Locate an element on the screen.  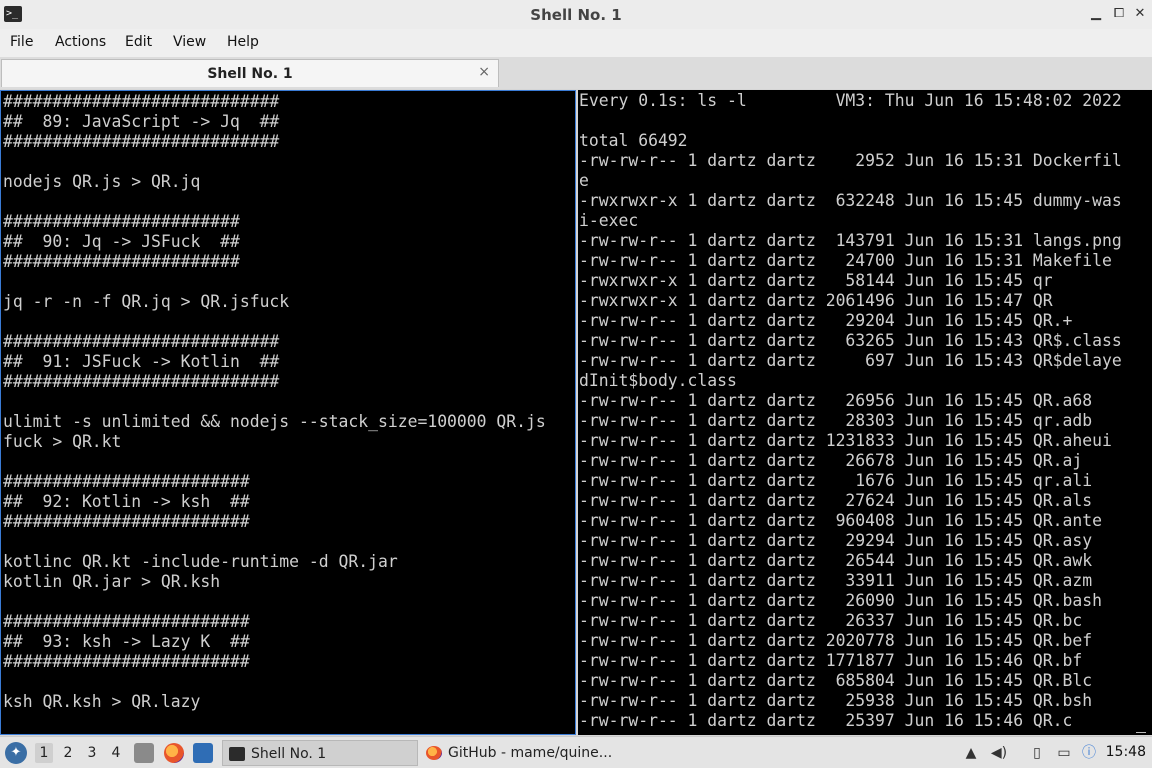
volume-icon: ◀) is located at coordinates (999, 753).